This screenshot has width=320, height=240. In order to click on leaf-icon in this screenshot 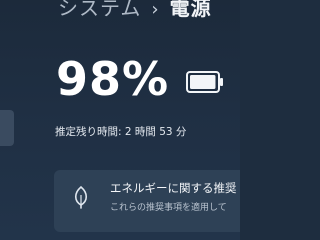, I will do `click(81, 197)`.